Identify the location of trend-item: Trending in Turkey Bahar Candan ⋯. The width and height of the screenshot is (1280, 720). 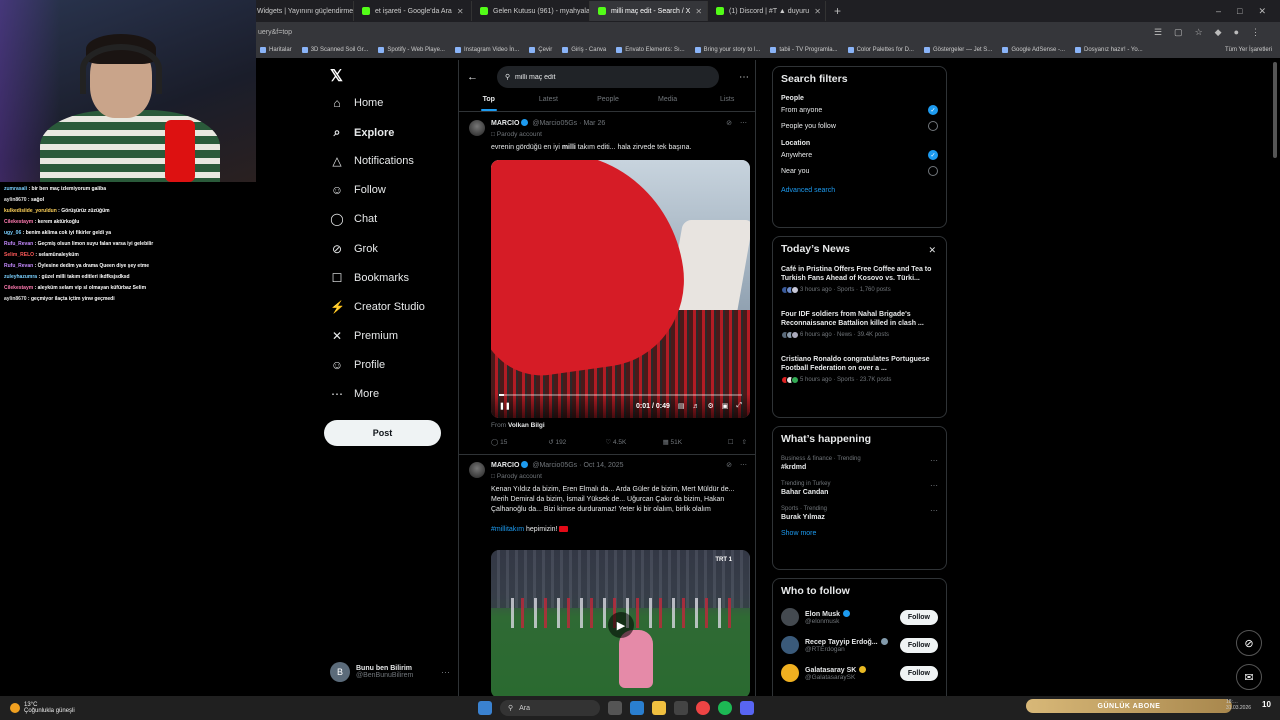
(859, 488).